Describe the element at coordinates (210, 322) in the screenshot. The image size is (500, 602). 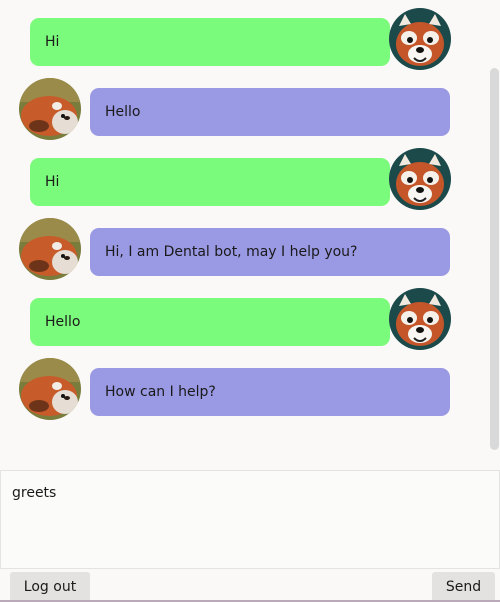
I see `user-message-bubble: Hello` at that location.